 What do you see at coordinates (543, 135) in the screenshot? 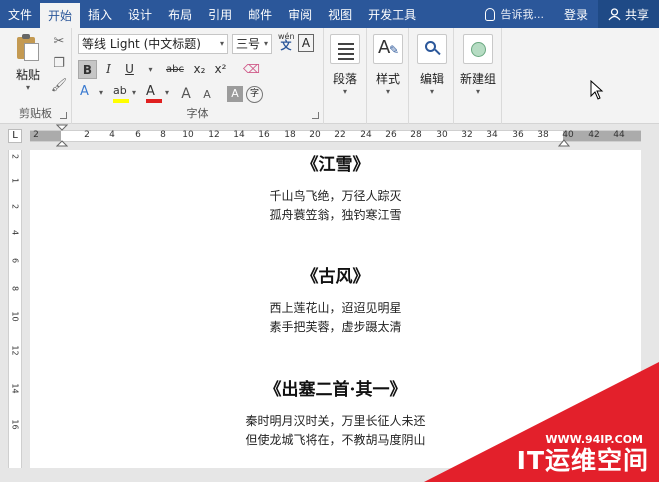
I see `ruler-tick: 38` at bounding box center [543, 135].